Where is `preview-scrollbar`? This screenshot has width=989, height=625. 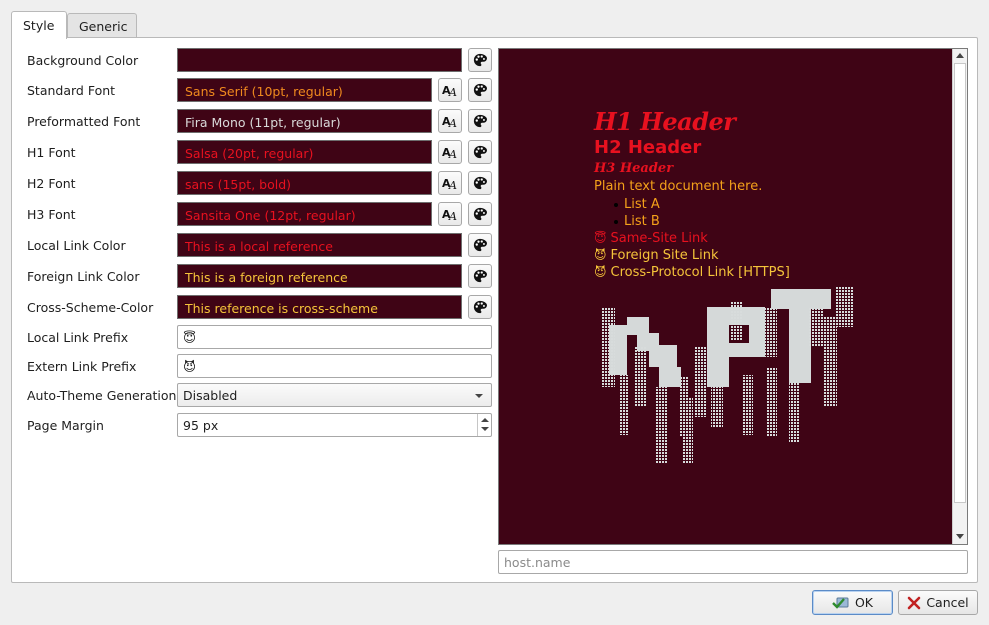
preview-scrollbar is located at coordinates (959, 296).